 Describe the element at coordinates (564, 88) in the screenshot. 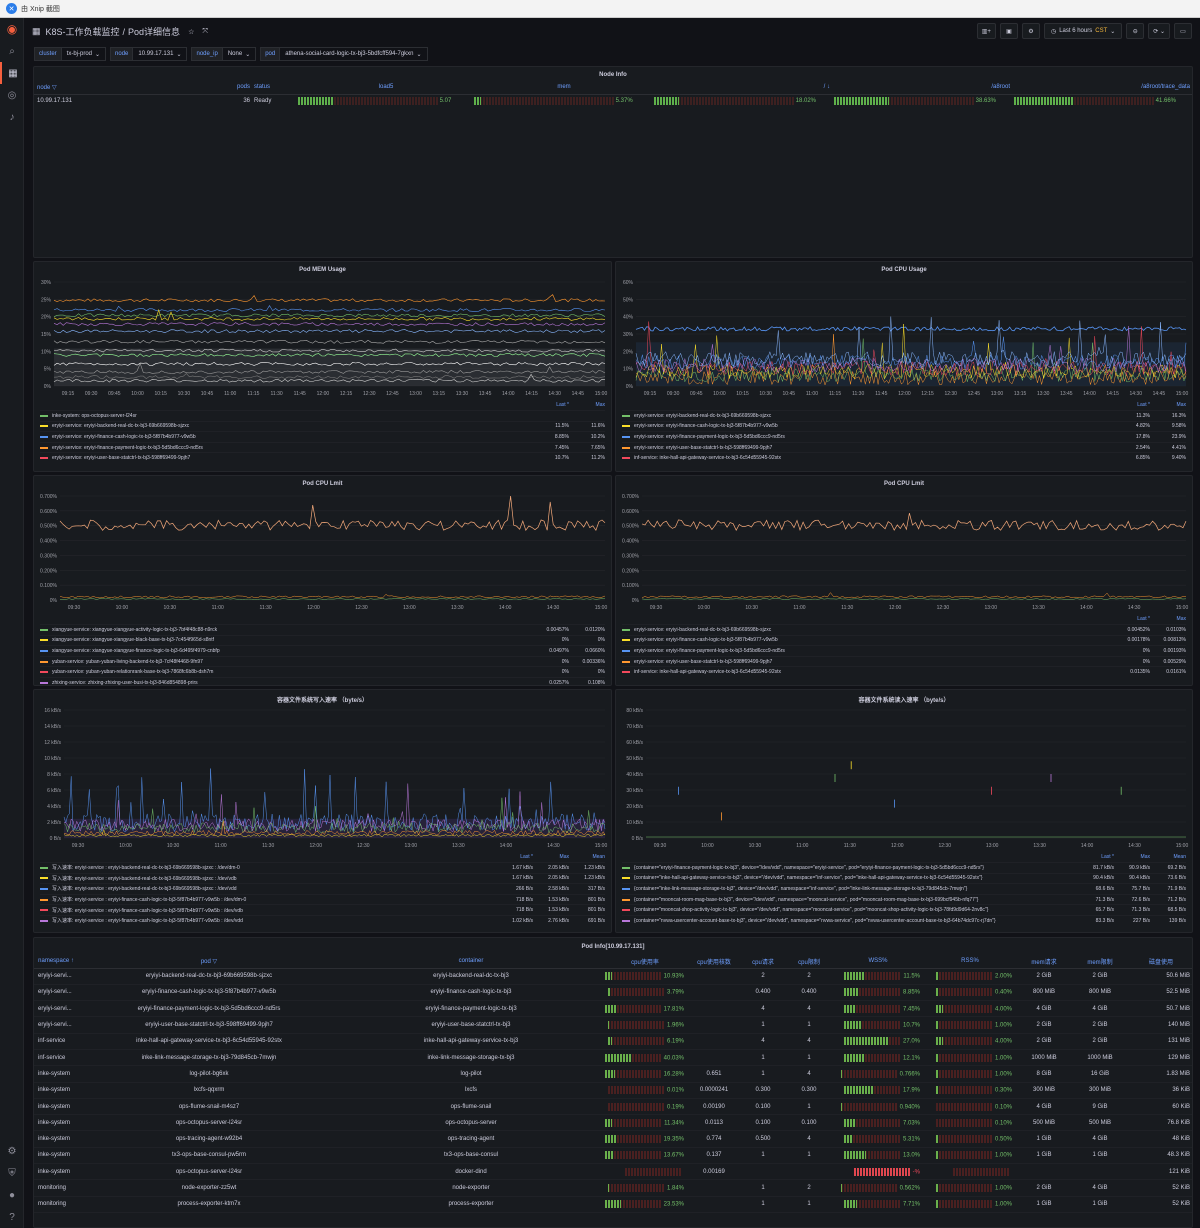

I see `col-mem: mem` at that location.